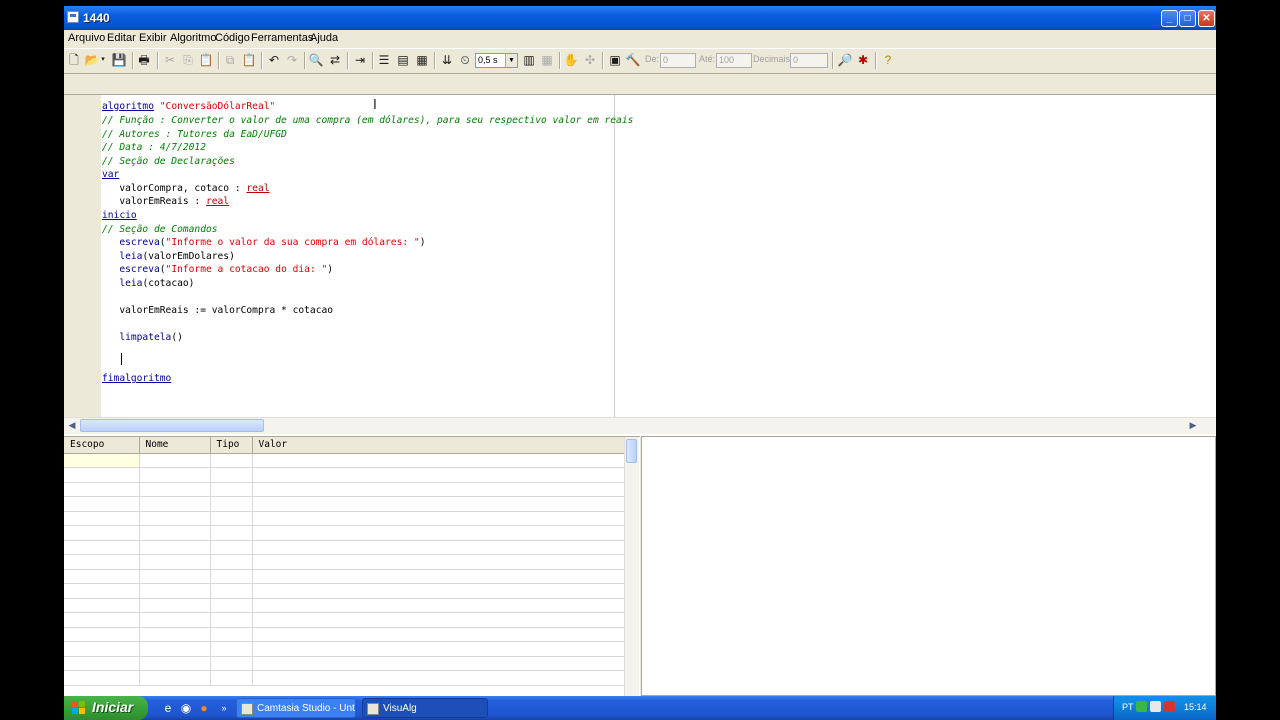  I want to click on minimize-button: _, so click(1169, 18).